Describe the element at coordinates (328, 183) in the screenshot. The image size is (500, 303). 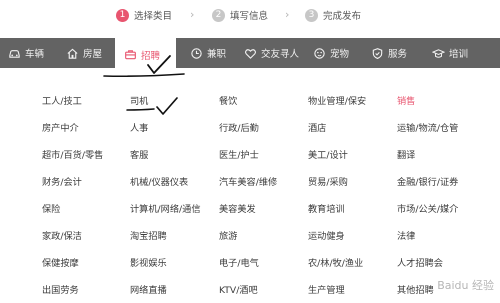
I see `subcategory-link: 贸易/采购` at that location.